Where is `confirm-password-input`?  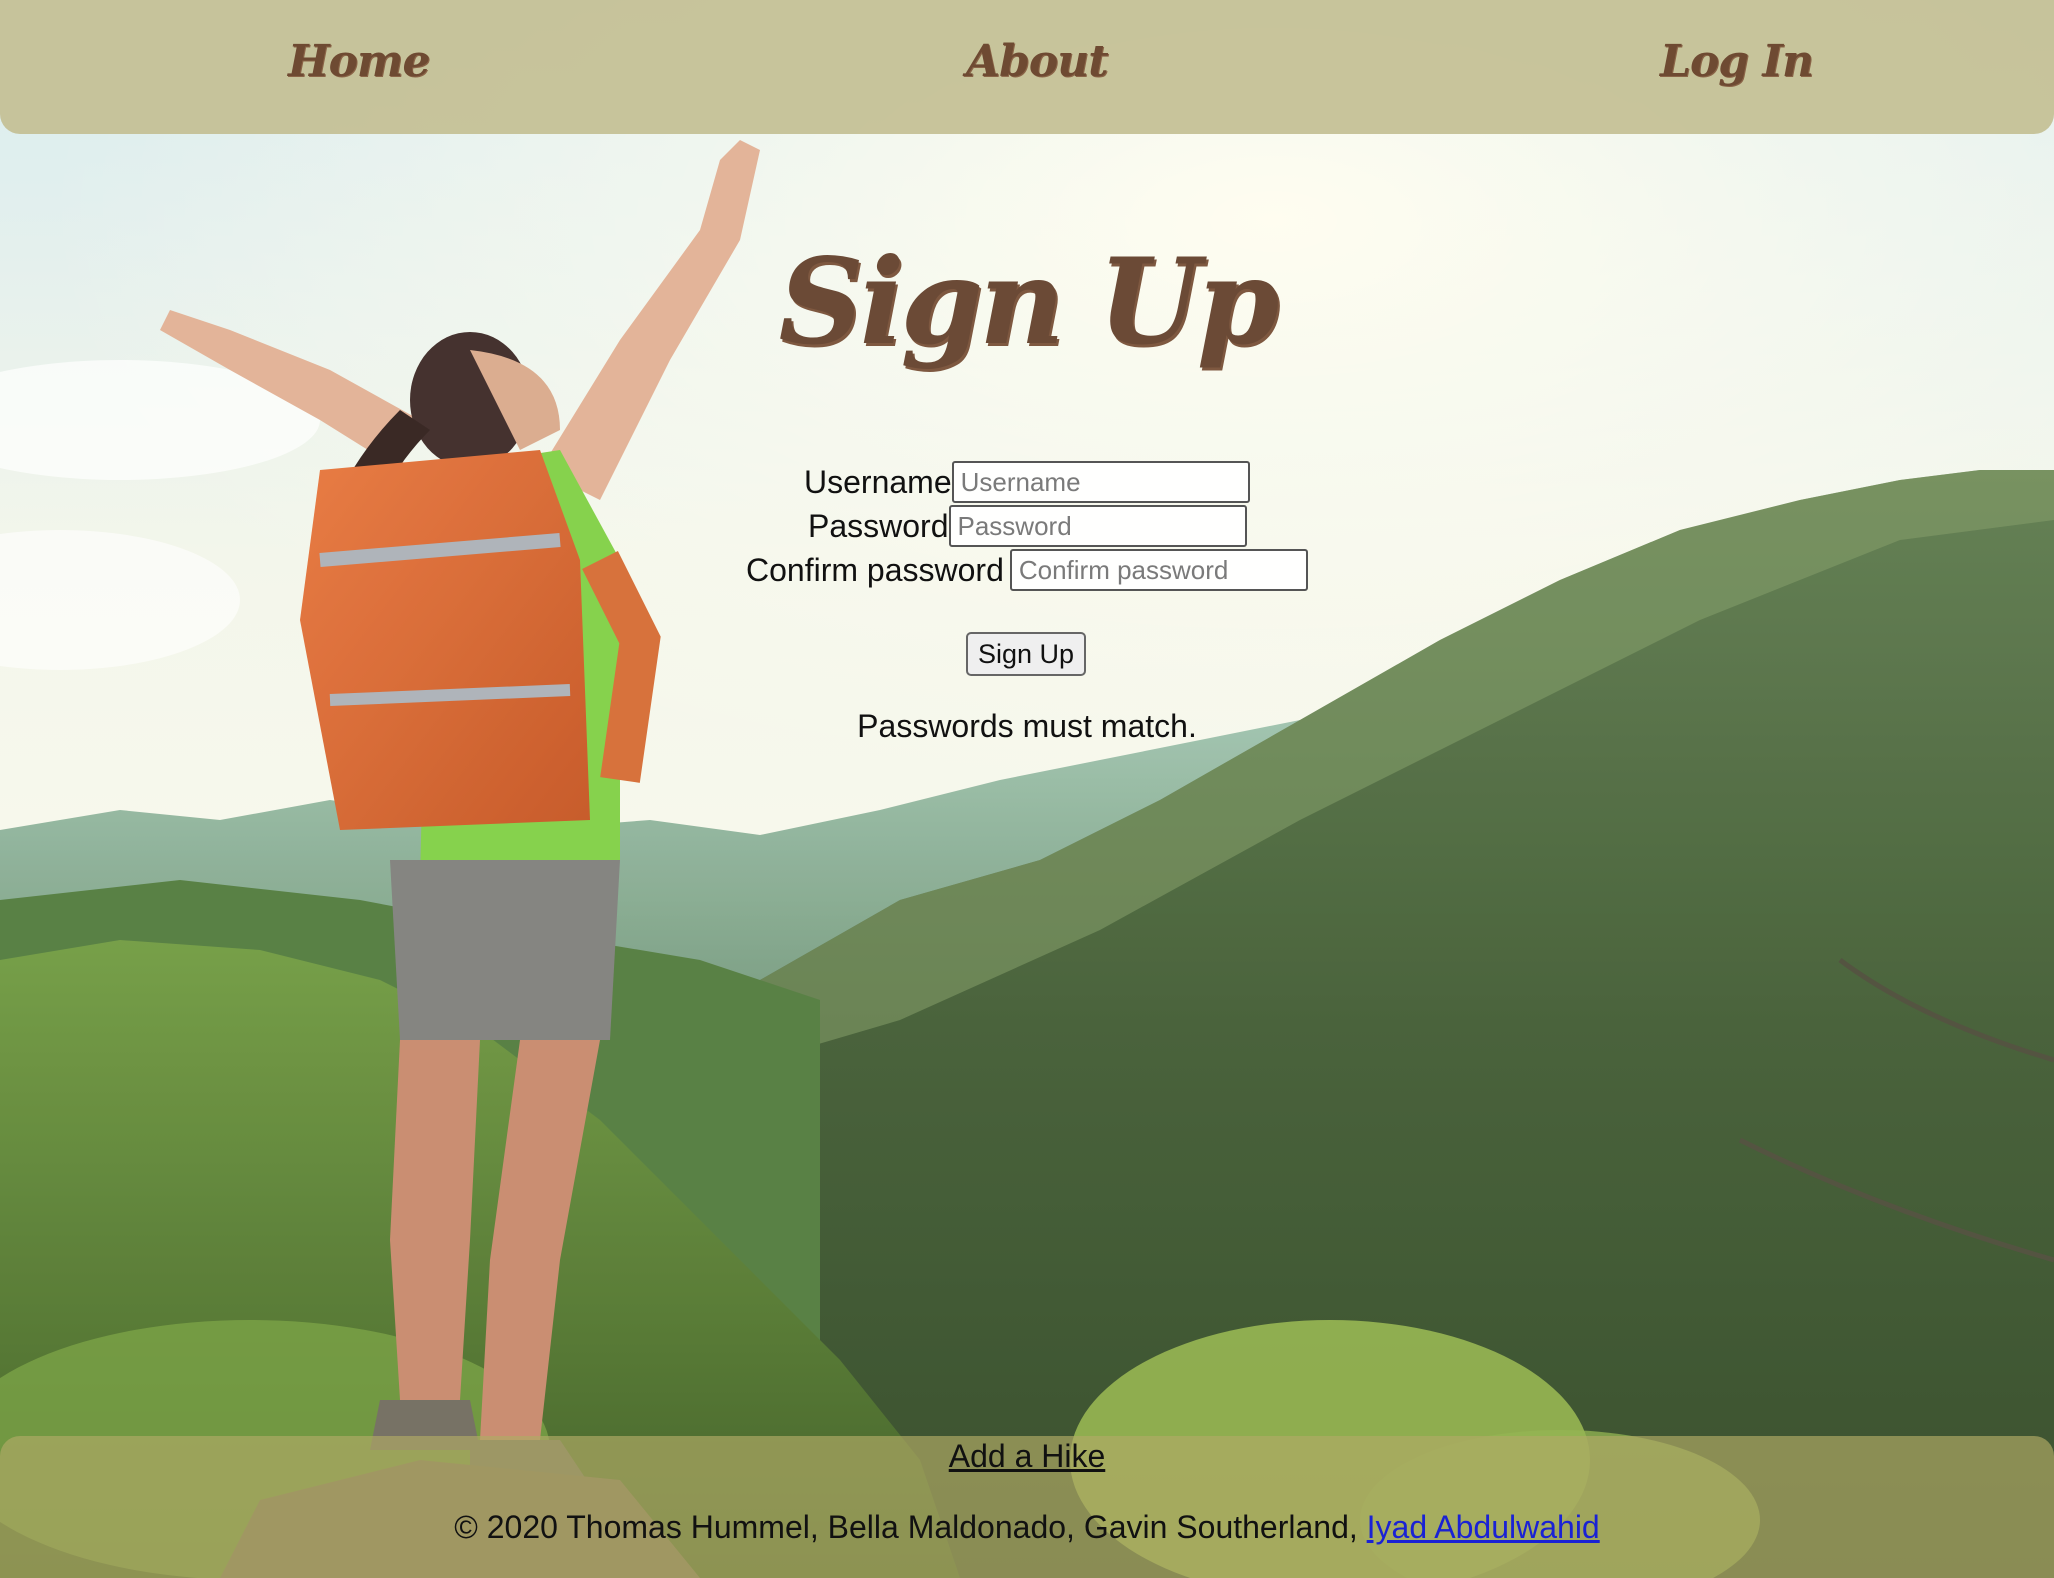
confirm-password-input is located at coordinates (1158, 570).